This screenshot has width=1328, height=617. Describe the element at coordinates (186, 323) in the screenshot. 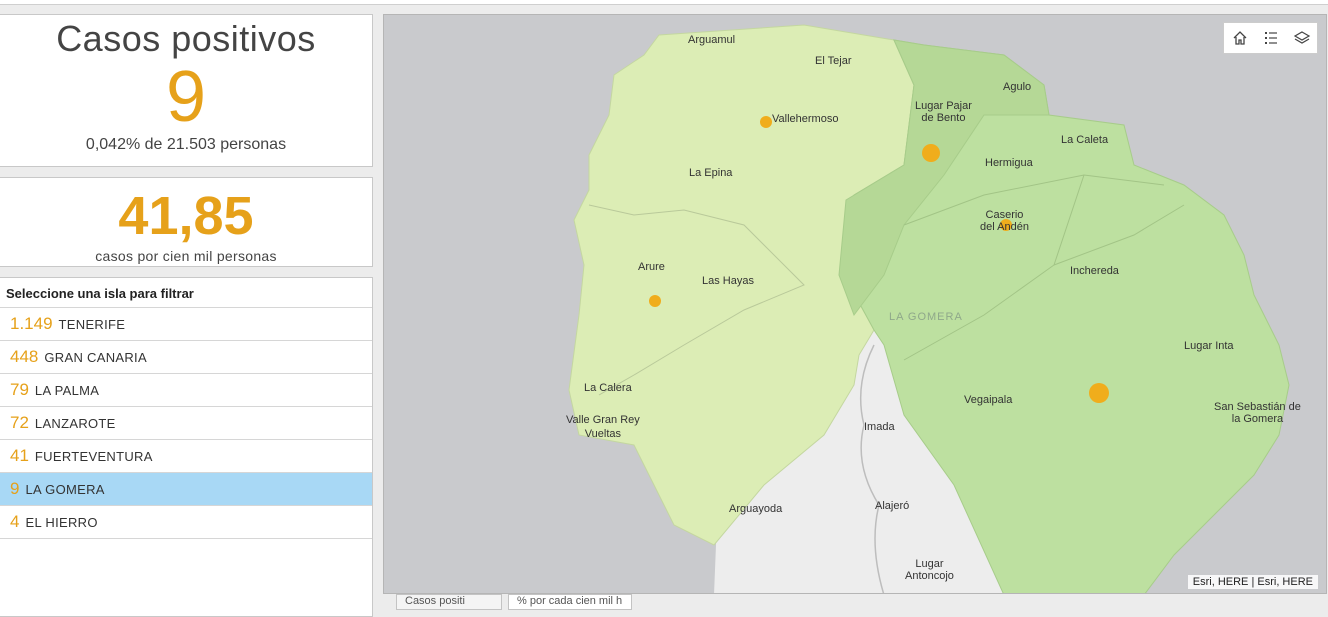

I see `island-row: 1.149 TENERIFE` at that location.